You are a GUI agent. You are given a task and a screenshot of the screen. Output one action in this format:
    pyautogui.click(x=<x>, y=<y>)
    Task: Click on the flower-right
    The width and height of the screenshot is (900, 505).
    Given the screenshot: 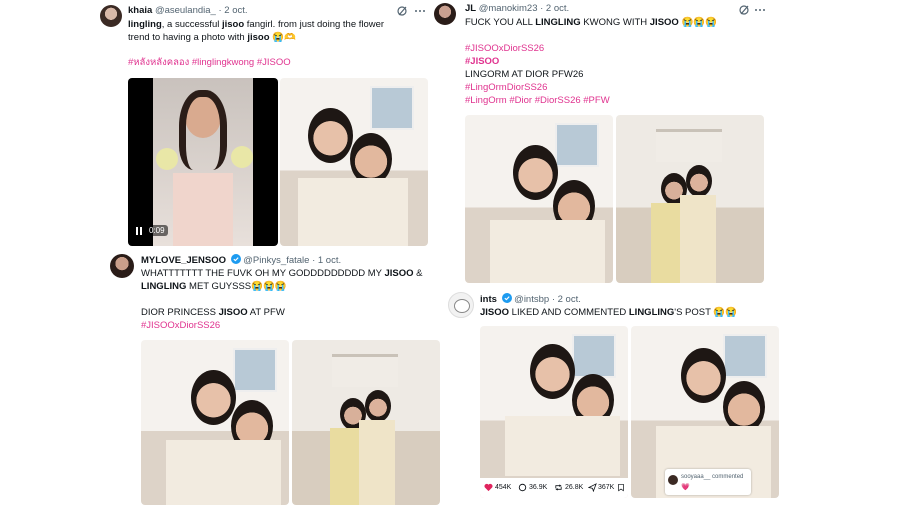 What is the action you would take?
    pyautogui.click(x=242, y=157)
    